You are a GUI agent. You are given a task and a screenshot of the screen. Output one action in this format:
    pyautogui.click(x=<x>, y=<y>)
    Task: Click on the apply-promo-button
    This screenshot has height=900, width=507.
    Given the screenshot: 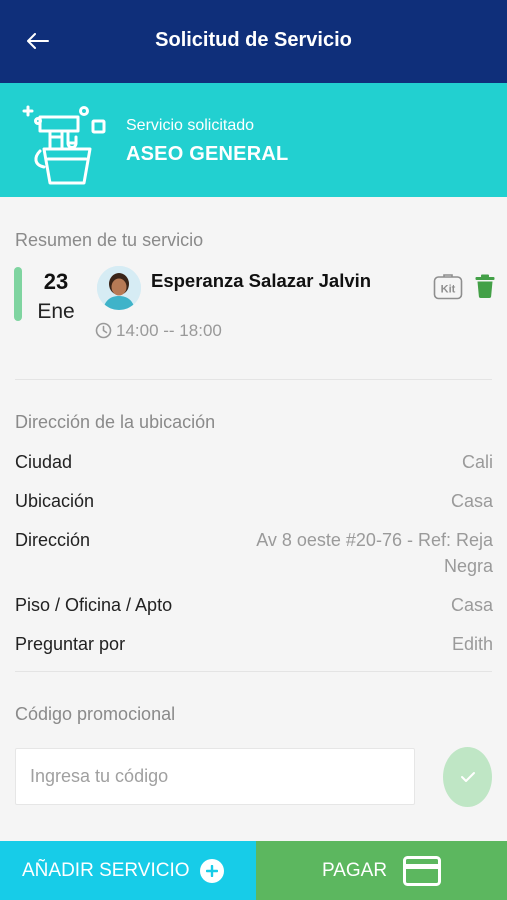 What is the action you would take?
    pyautogui.click(x=467, y=777)
    